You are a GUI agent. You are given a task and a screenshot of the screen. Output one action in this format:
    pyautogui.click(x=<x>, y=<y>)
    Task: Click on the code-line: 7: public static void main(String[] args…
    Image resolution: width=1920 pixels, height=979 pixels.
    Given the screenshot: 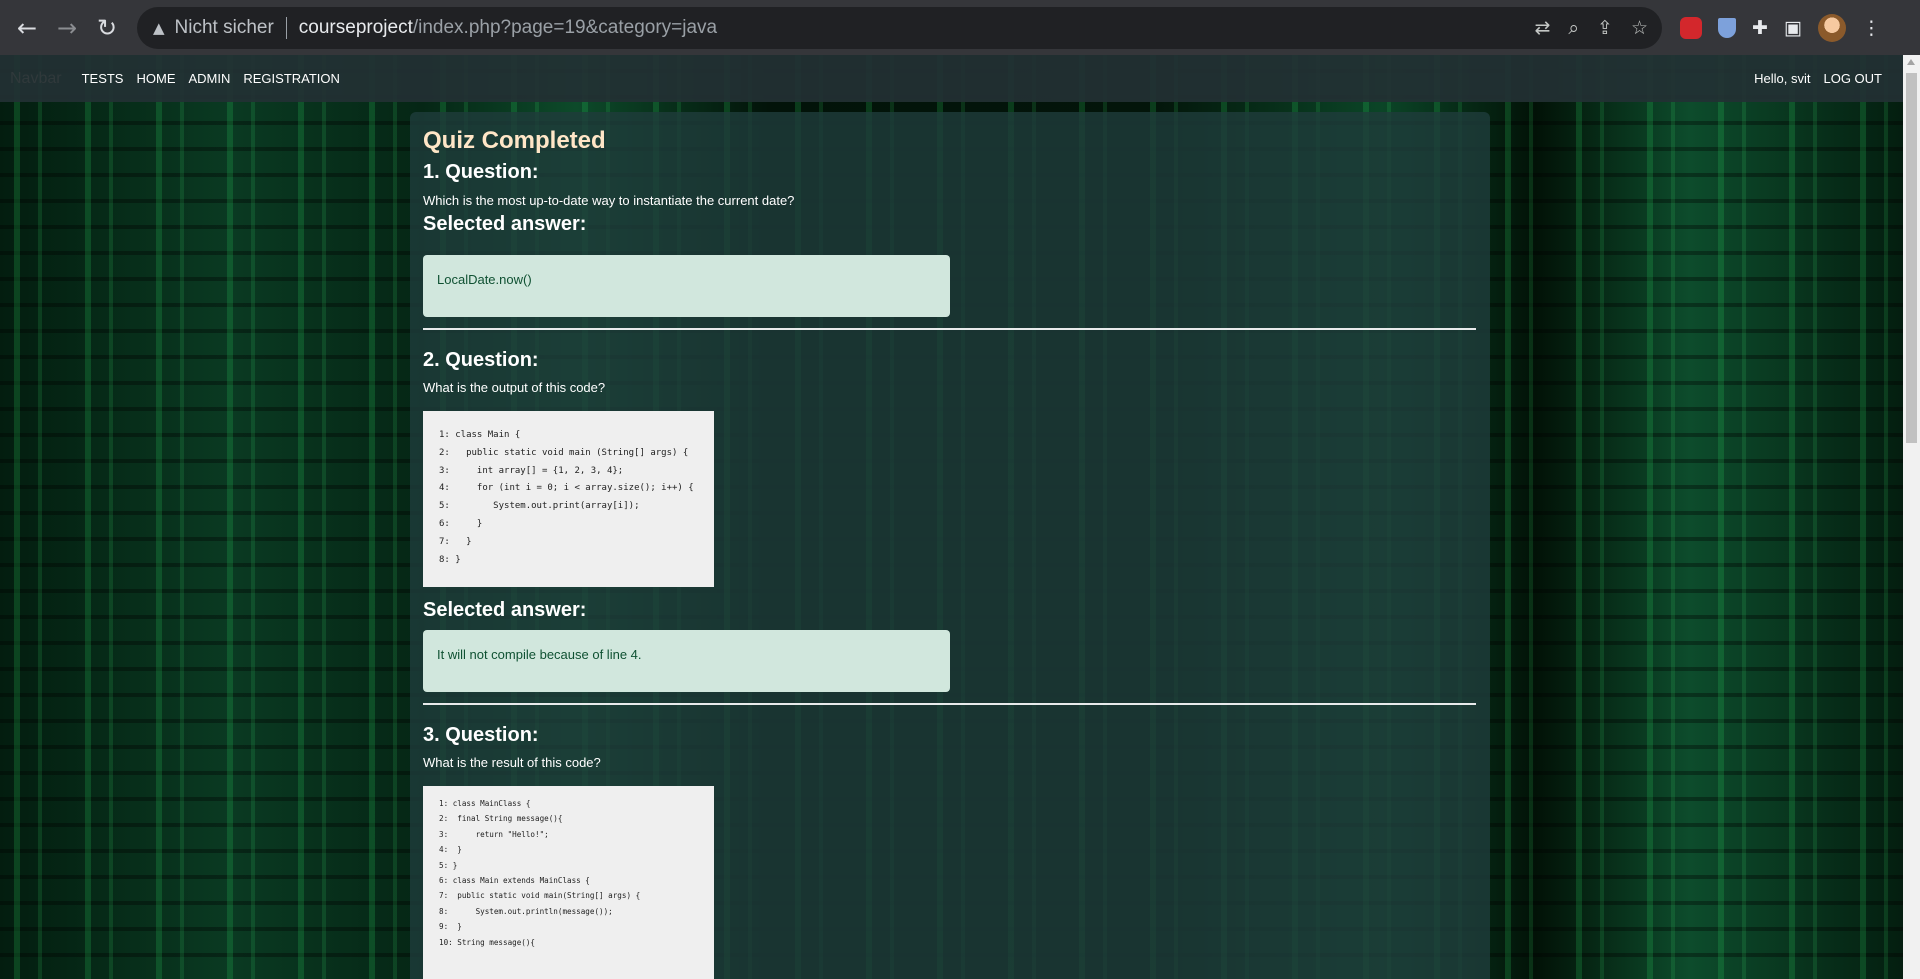 What is the action you would take?
    pyautogui.click(x=540, y=896)
    